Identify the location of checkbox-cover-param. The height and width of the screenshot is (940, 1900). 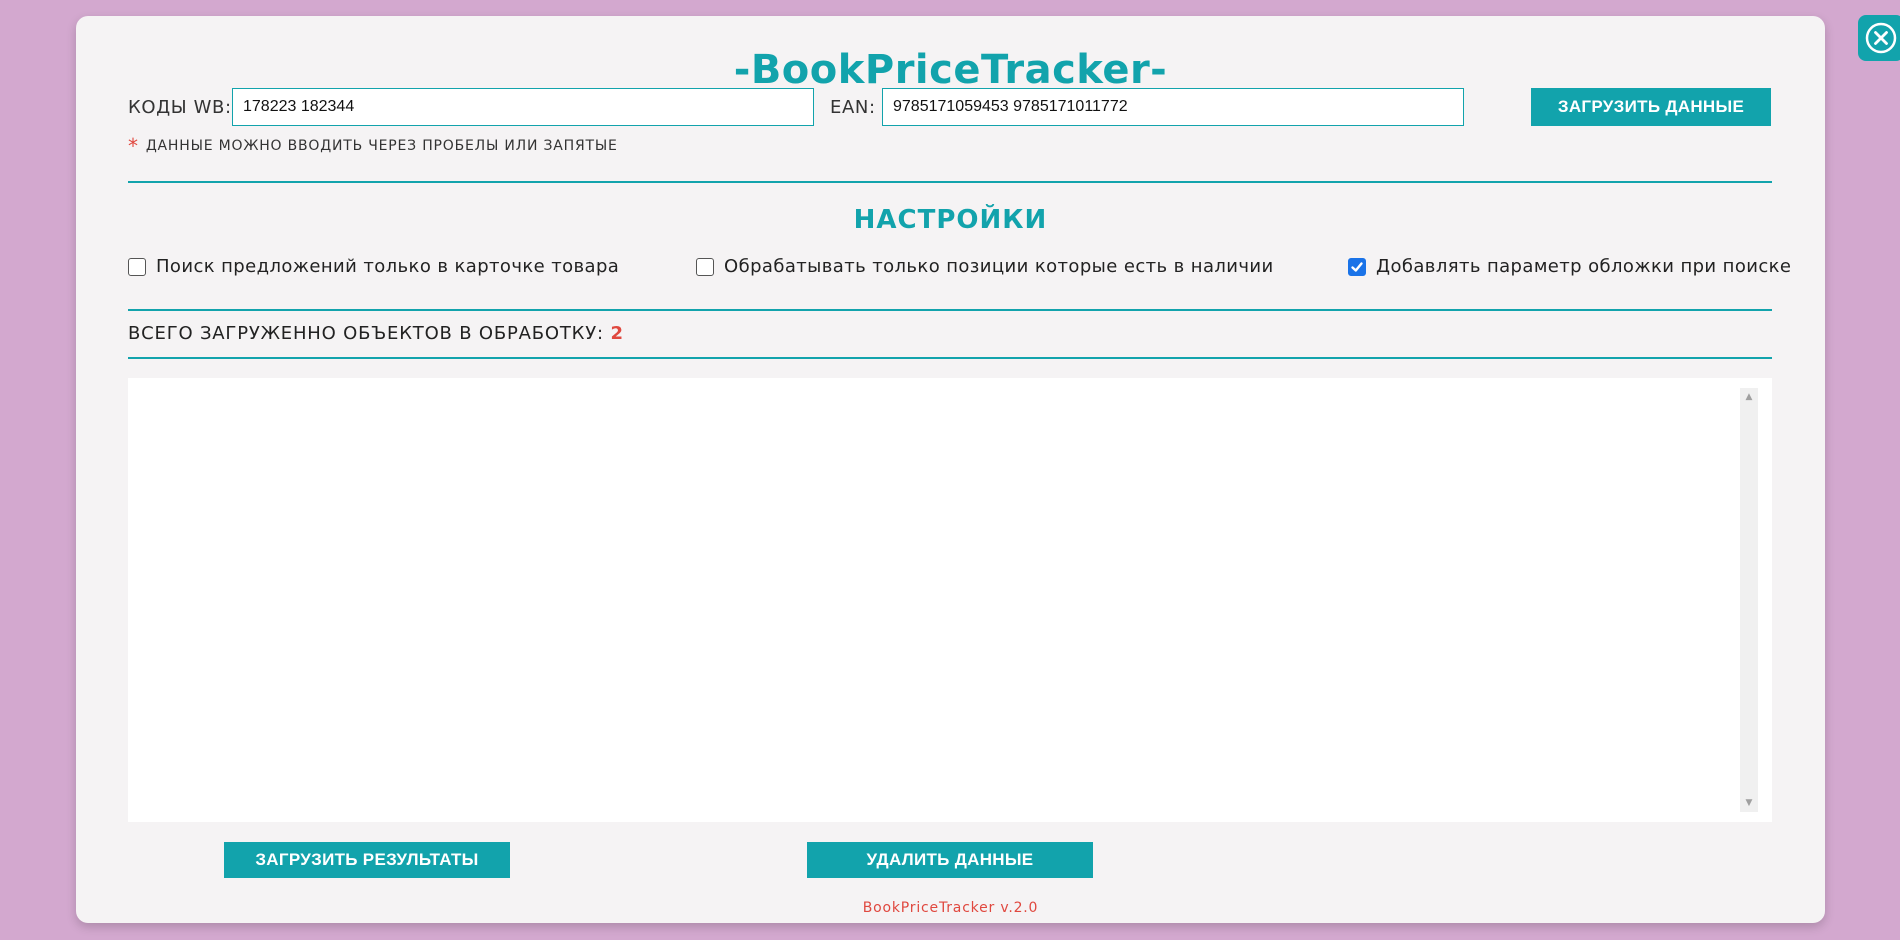
(1357, 266).